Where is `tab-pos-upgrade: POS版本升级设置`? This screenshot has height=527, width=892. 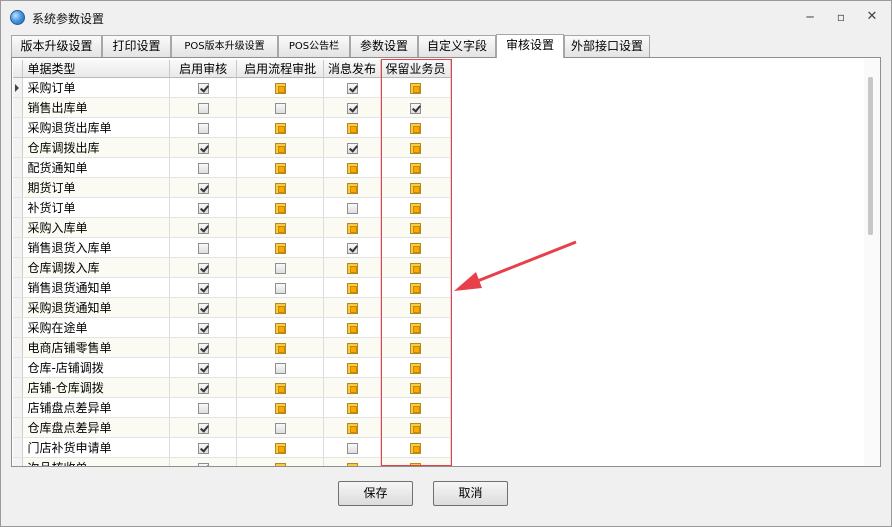 tab-pos-upgrade: POS版本升级设置 is located at coordinates (224, 46).